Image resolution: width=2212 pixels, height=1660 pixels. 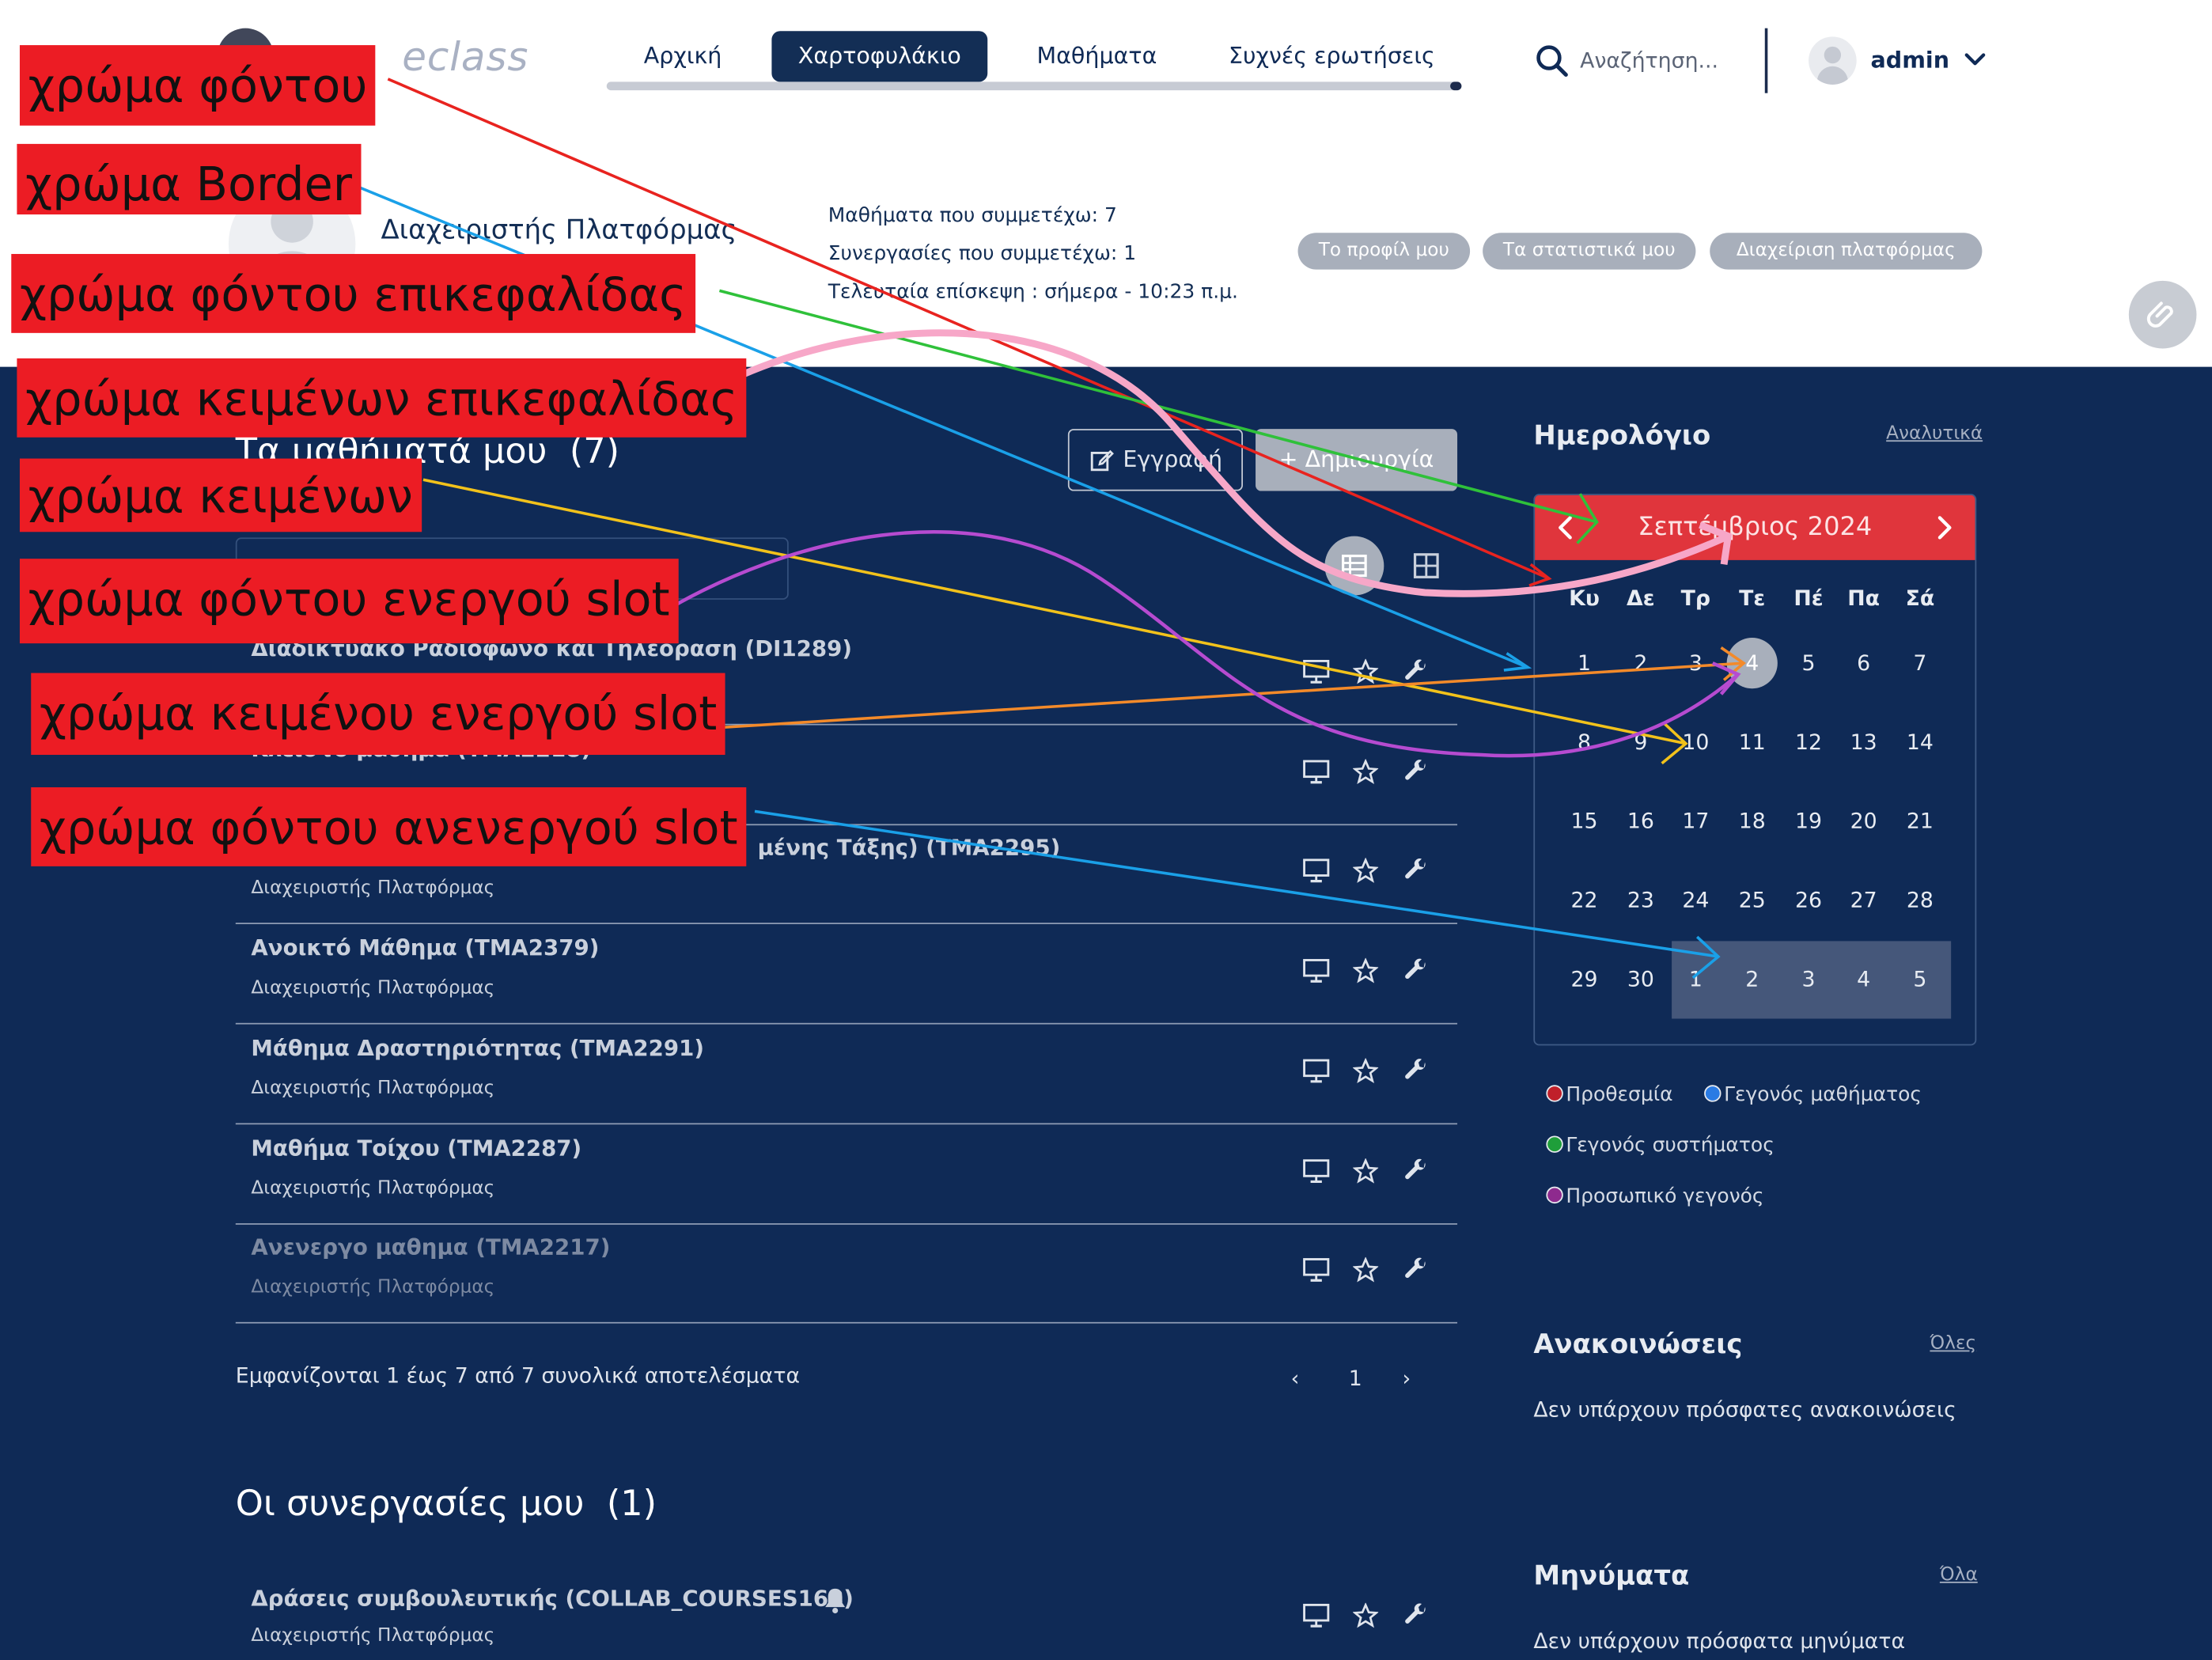 What do you see at coordinates (198, 85) in the screenshot?
I see `callout-background: χρώμα φόντου` at bounding box center [198, 85].